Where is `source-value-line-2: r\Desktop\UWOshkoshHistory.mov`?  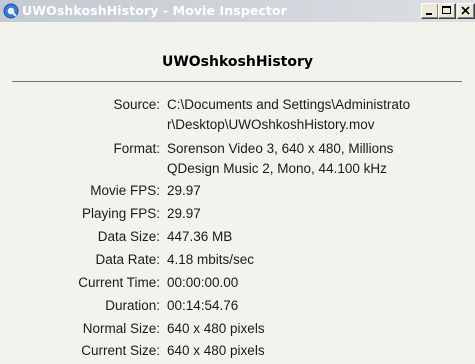 source-value-line-2: r\Desktop\UWOshkoshHistory.mov is located at coordinates (271, 124).